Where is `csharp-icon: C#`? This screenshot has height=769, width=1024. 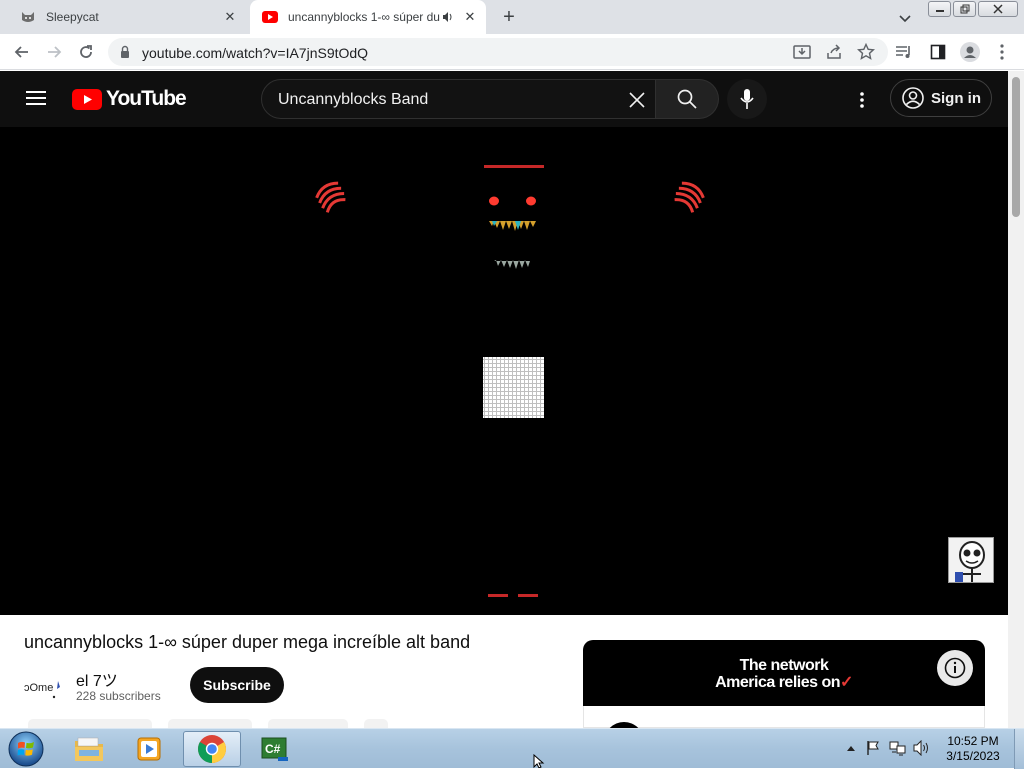
csharp-icon: C# is located at coordinates (274, 749).